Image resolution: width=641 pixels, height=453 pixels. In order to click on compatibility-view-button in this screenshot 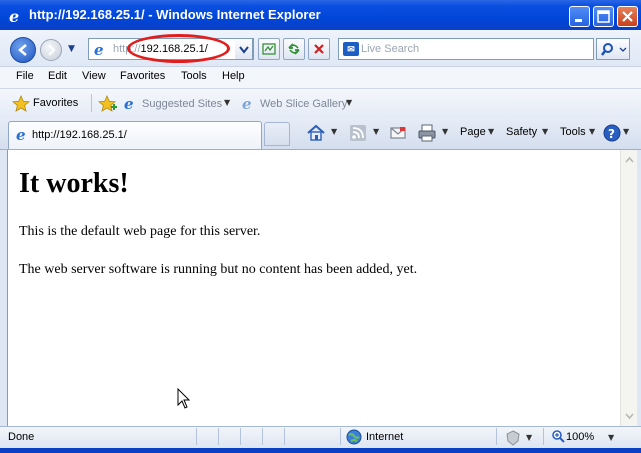, I will do `click(269, 49)`.